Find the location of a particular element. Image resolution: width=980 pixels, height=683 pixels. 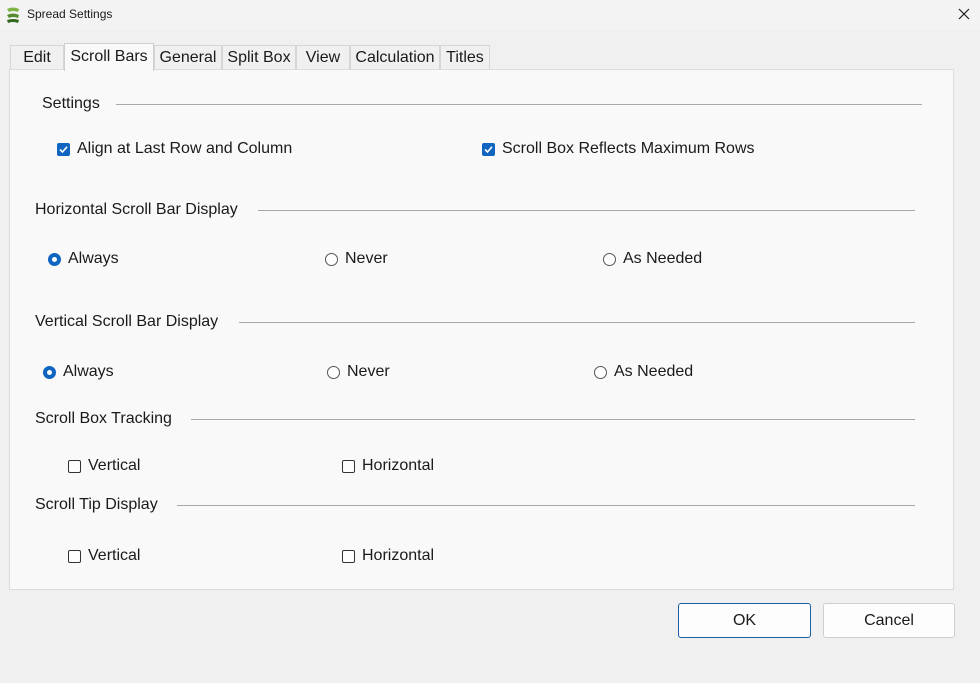

settings-section-title: Settings is located at coordinates (71, 103).